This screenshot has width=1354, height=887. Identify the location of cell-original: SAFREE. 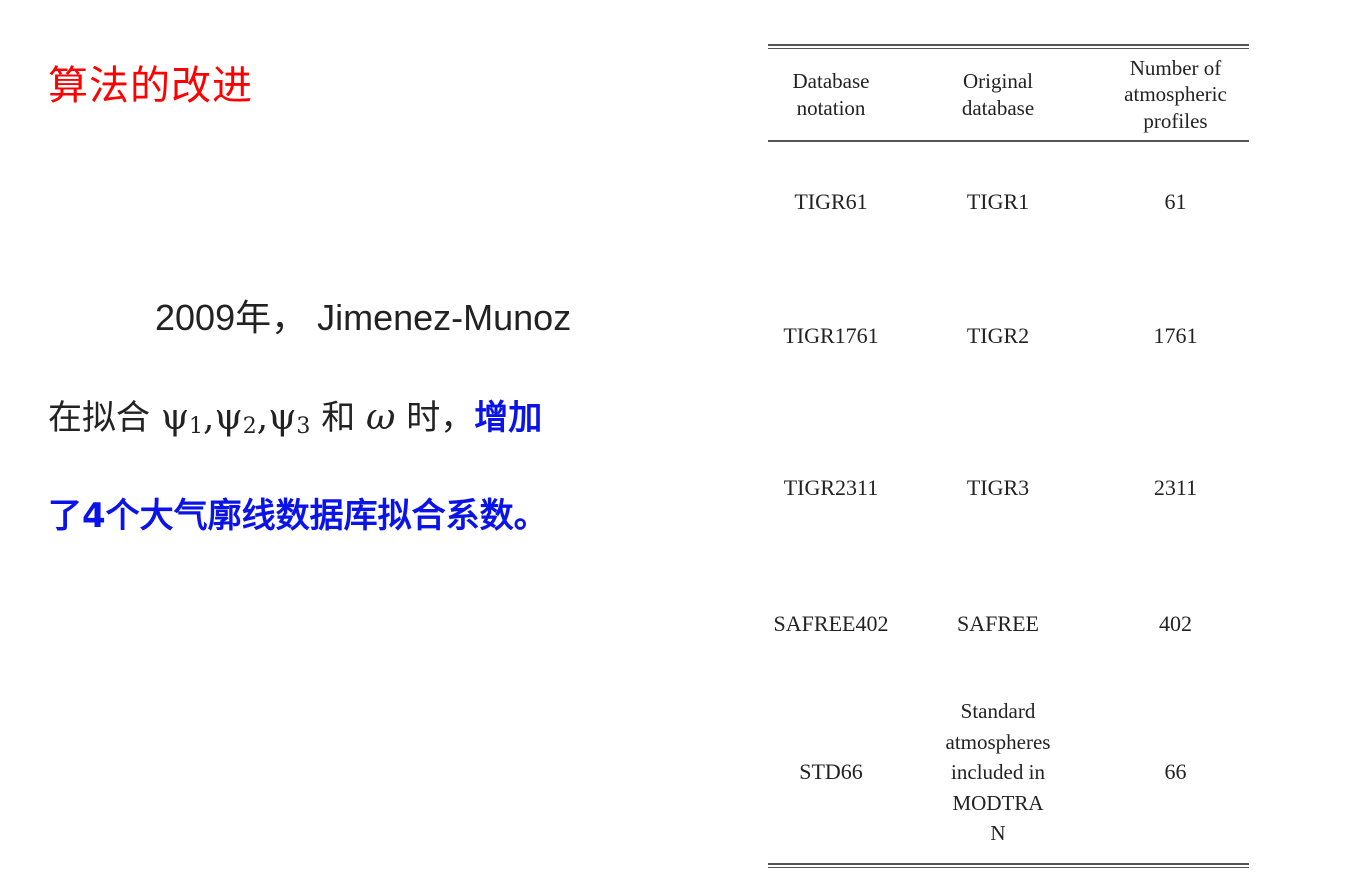
(998, 623).